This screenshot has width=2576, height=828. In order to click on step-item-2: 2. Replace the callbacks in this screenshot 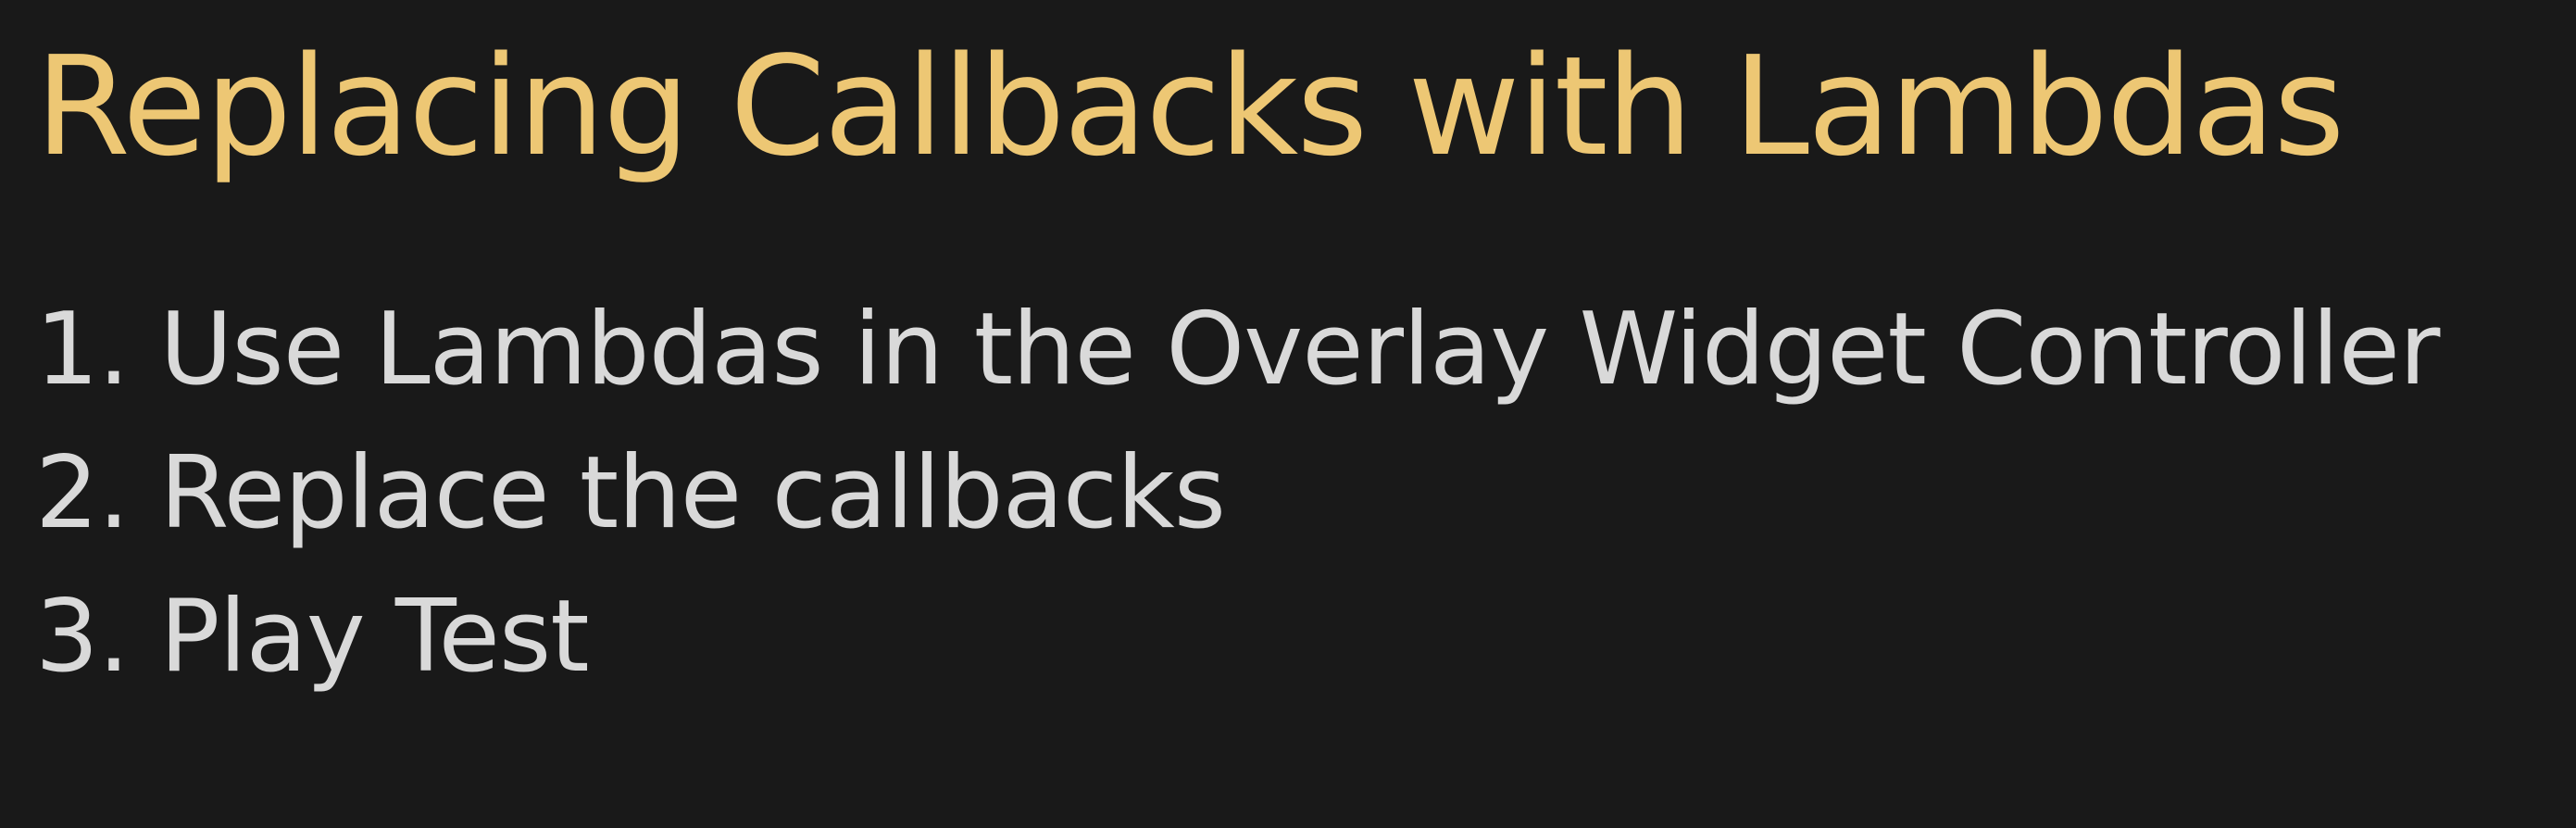, I will do `click(631, 493)`.